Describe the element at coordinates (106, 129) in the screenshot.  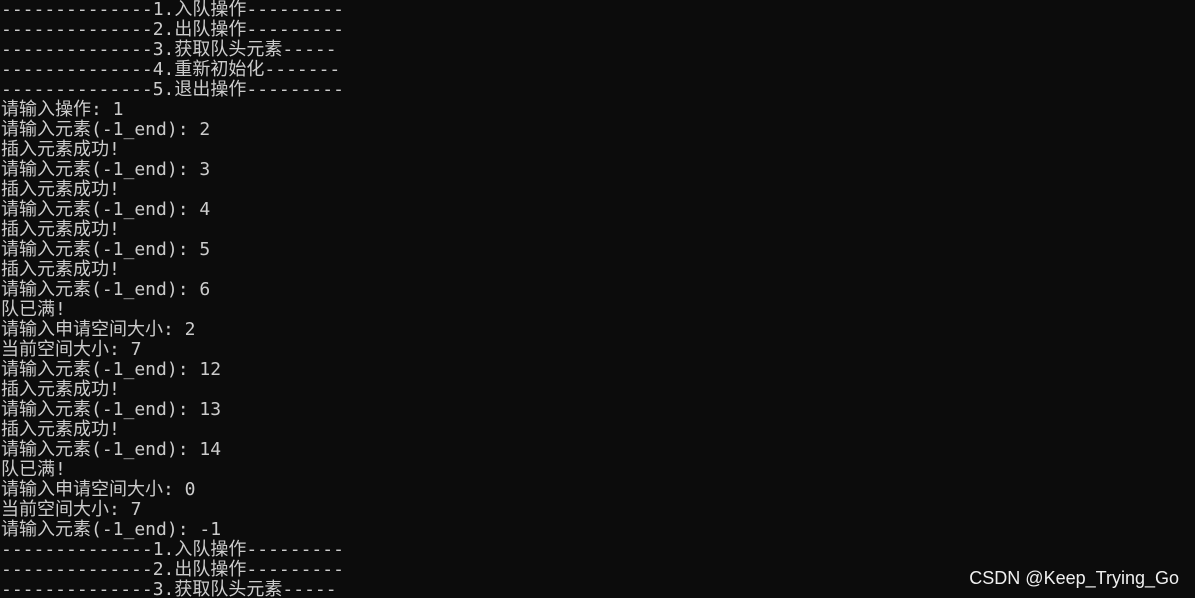
I see `output-line: 请输入元素(-1_end): 2` at that location.